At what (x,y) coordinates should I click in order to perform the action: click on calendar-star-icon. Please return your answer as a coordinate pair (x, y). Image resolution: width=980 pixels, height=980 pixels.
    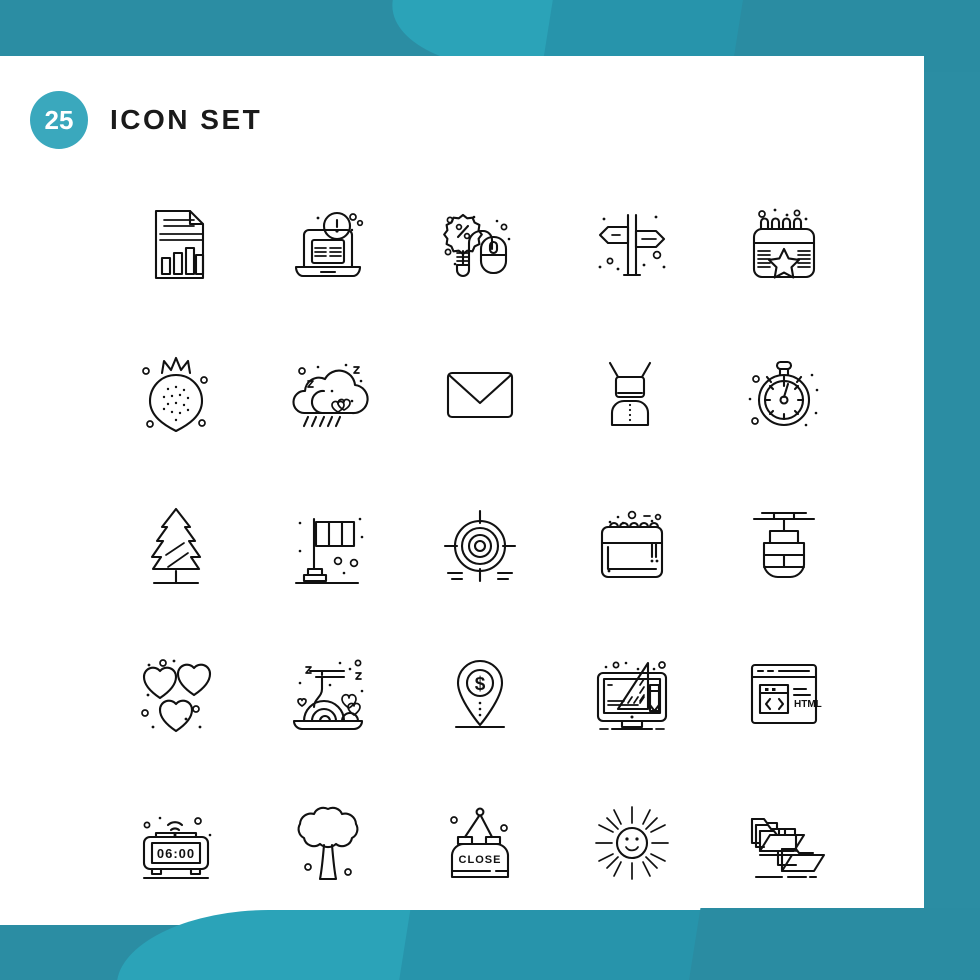
    Looking at the image, I should click on (784, 243).